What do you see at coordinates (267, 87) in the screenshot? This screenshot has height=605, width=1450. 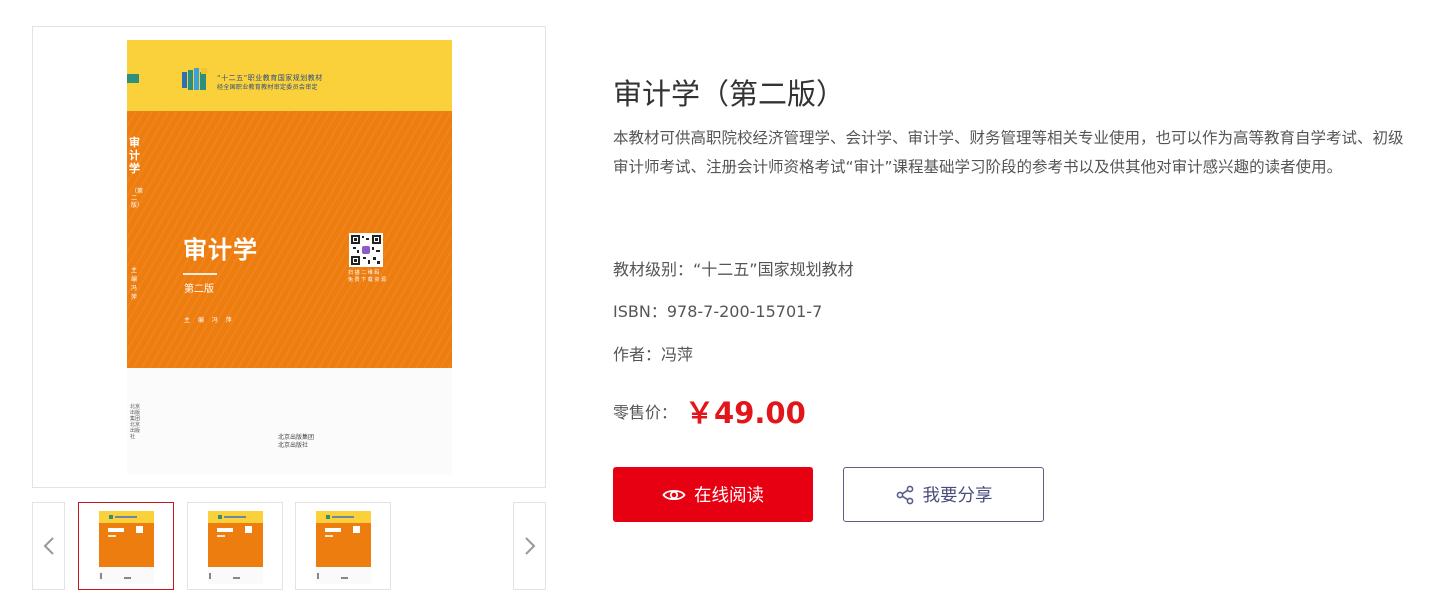 I see `cover-series-line2: 经全国职业教育教材审定委员会审定` at bounding box center [267, 87].